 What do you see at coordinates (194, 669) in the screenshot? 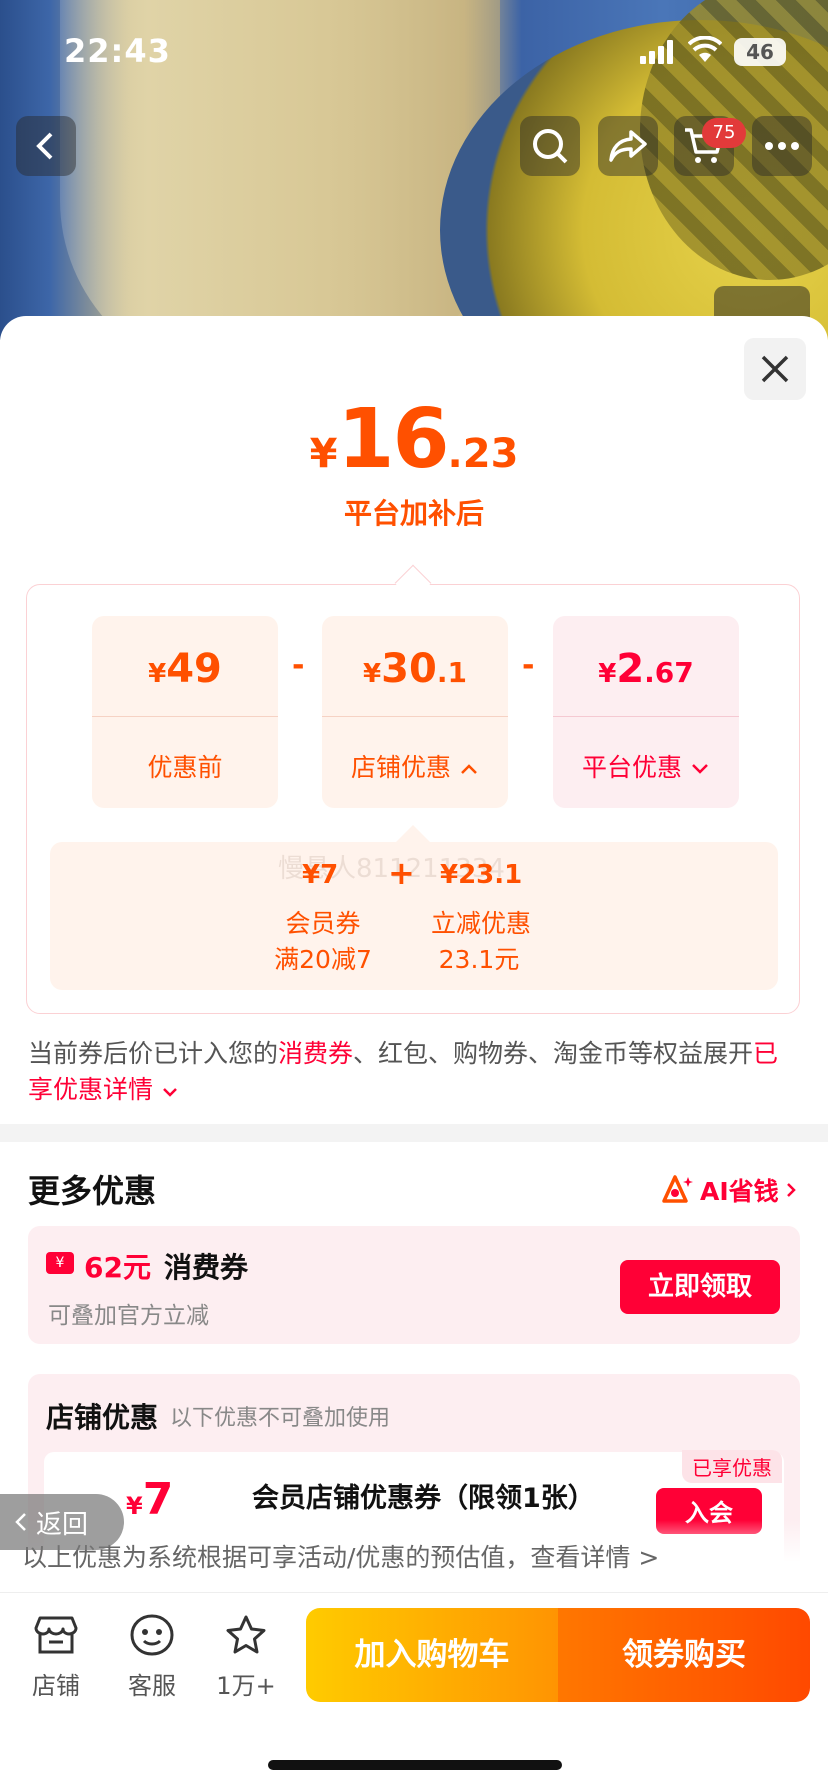
I see `card-value: 49` at bounding box center [194, 669].